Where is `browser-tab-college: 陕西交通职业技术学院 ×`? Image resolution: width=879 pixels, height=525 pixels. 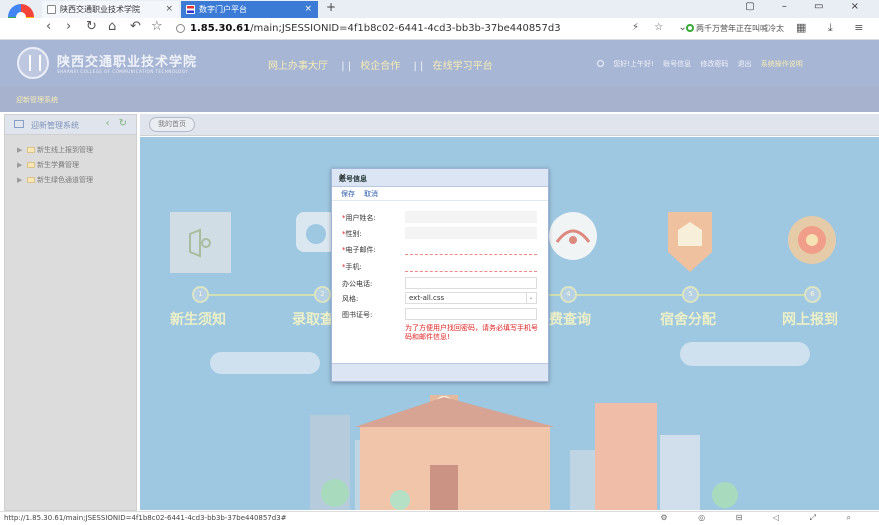 browser-tab-college: 陕西交通职业技术学院 × is located at coordinates (110, 9).